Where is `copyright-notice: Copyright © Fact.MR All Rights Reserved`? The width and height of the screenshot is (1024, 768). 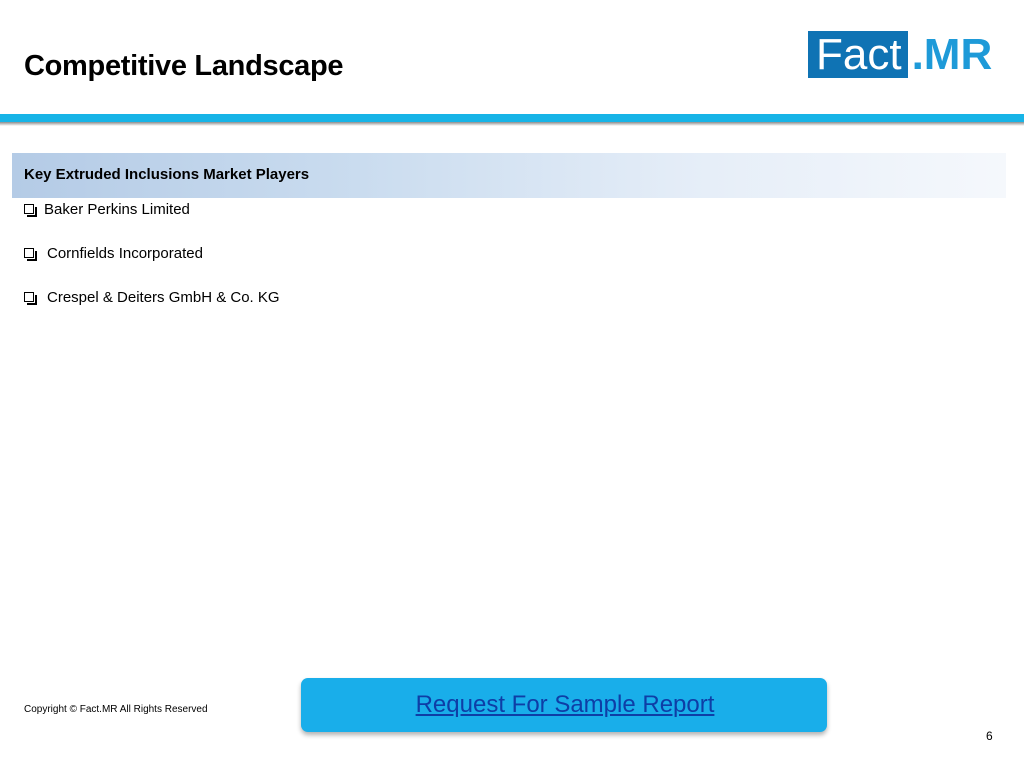 copyright-notice: Copyright © Fact.MR All Rights Reserved is located at coordinates (116, 709).